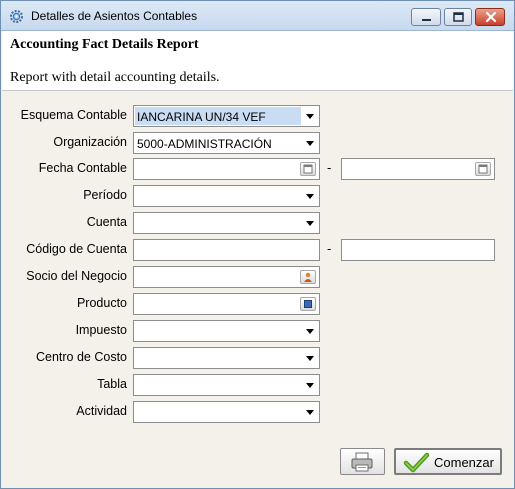 The image size is (515, 489). Describe the element at coordinates (204, 144) in the screenshot. I see `organization-value: 5000-ADMINISTRACIÓN` at that location.